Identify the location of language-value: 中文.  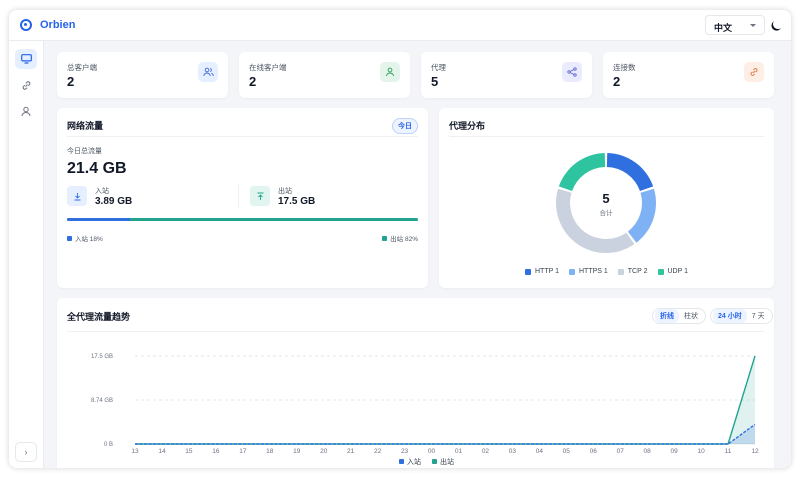
(723, 28).